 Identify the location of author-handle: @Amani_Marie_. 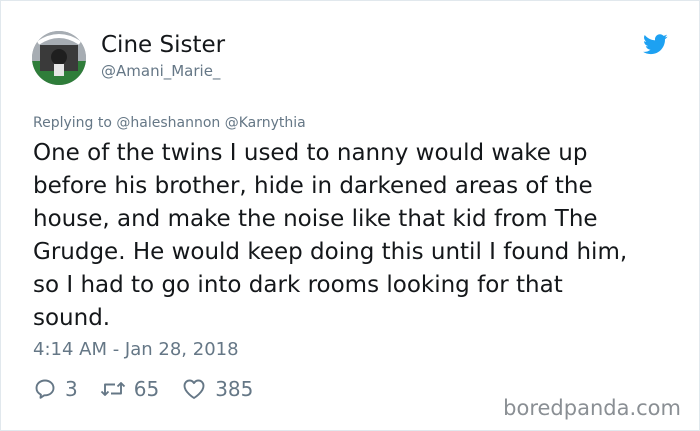
(160, 71).